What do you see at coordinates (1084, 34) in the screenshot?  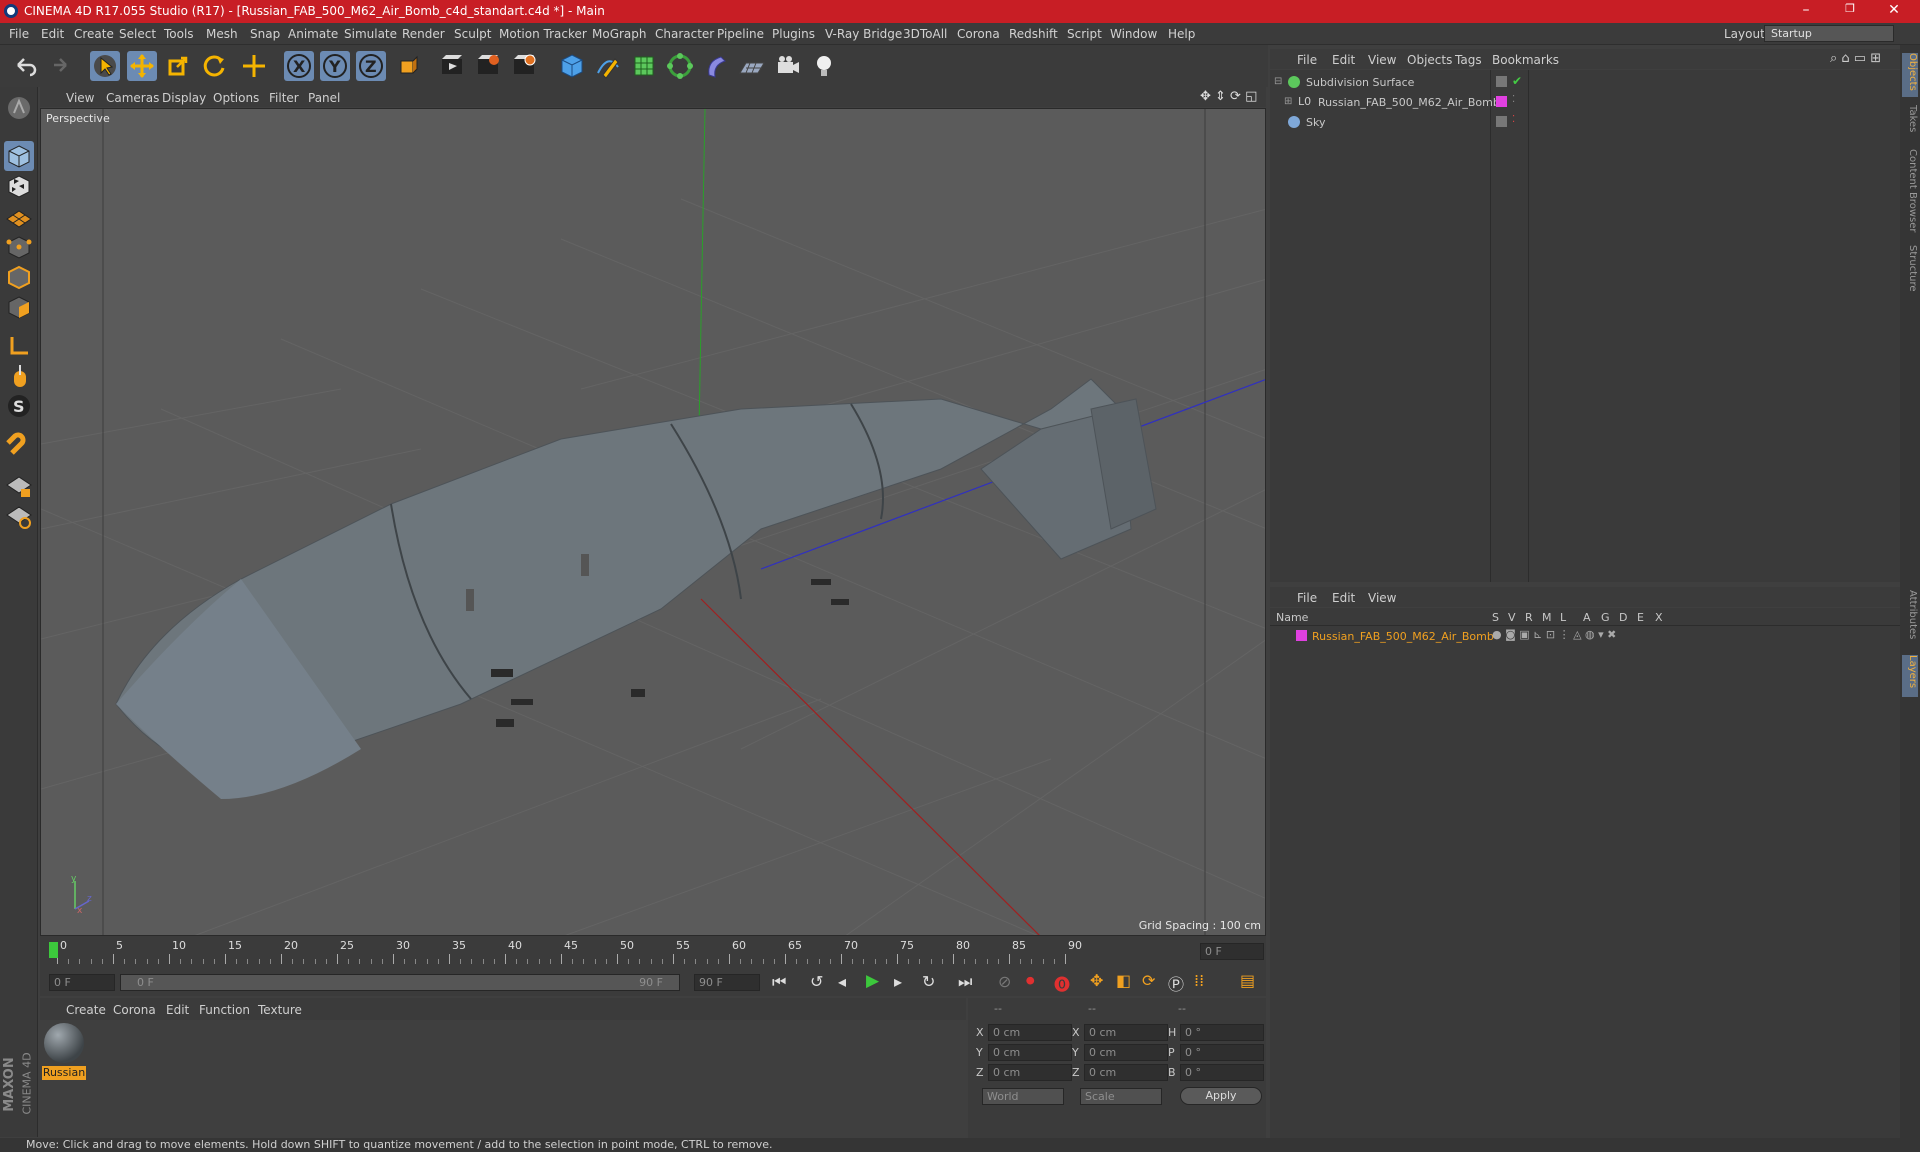 I see `menu-script: Script` at bounding box center [1084, 34].